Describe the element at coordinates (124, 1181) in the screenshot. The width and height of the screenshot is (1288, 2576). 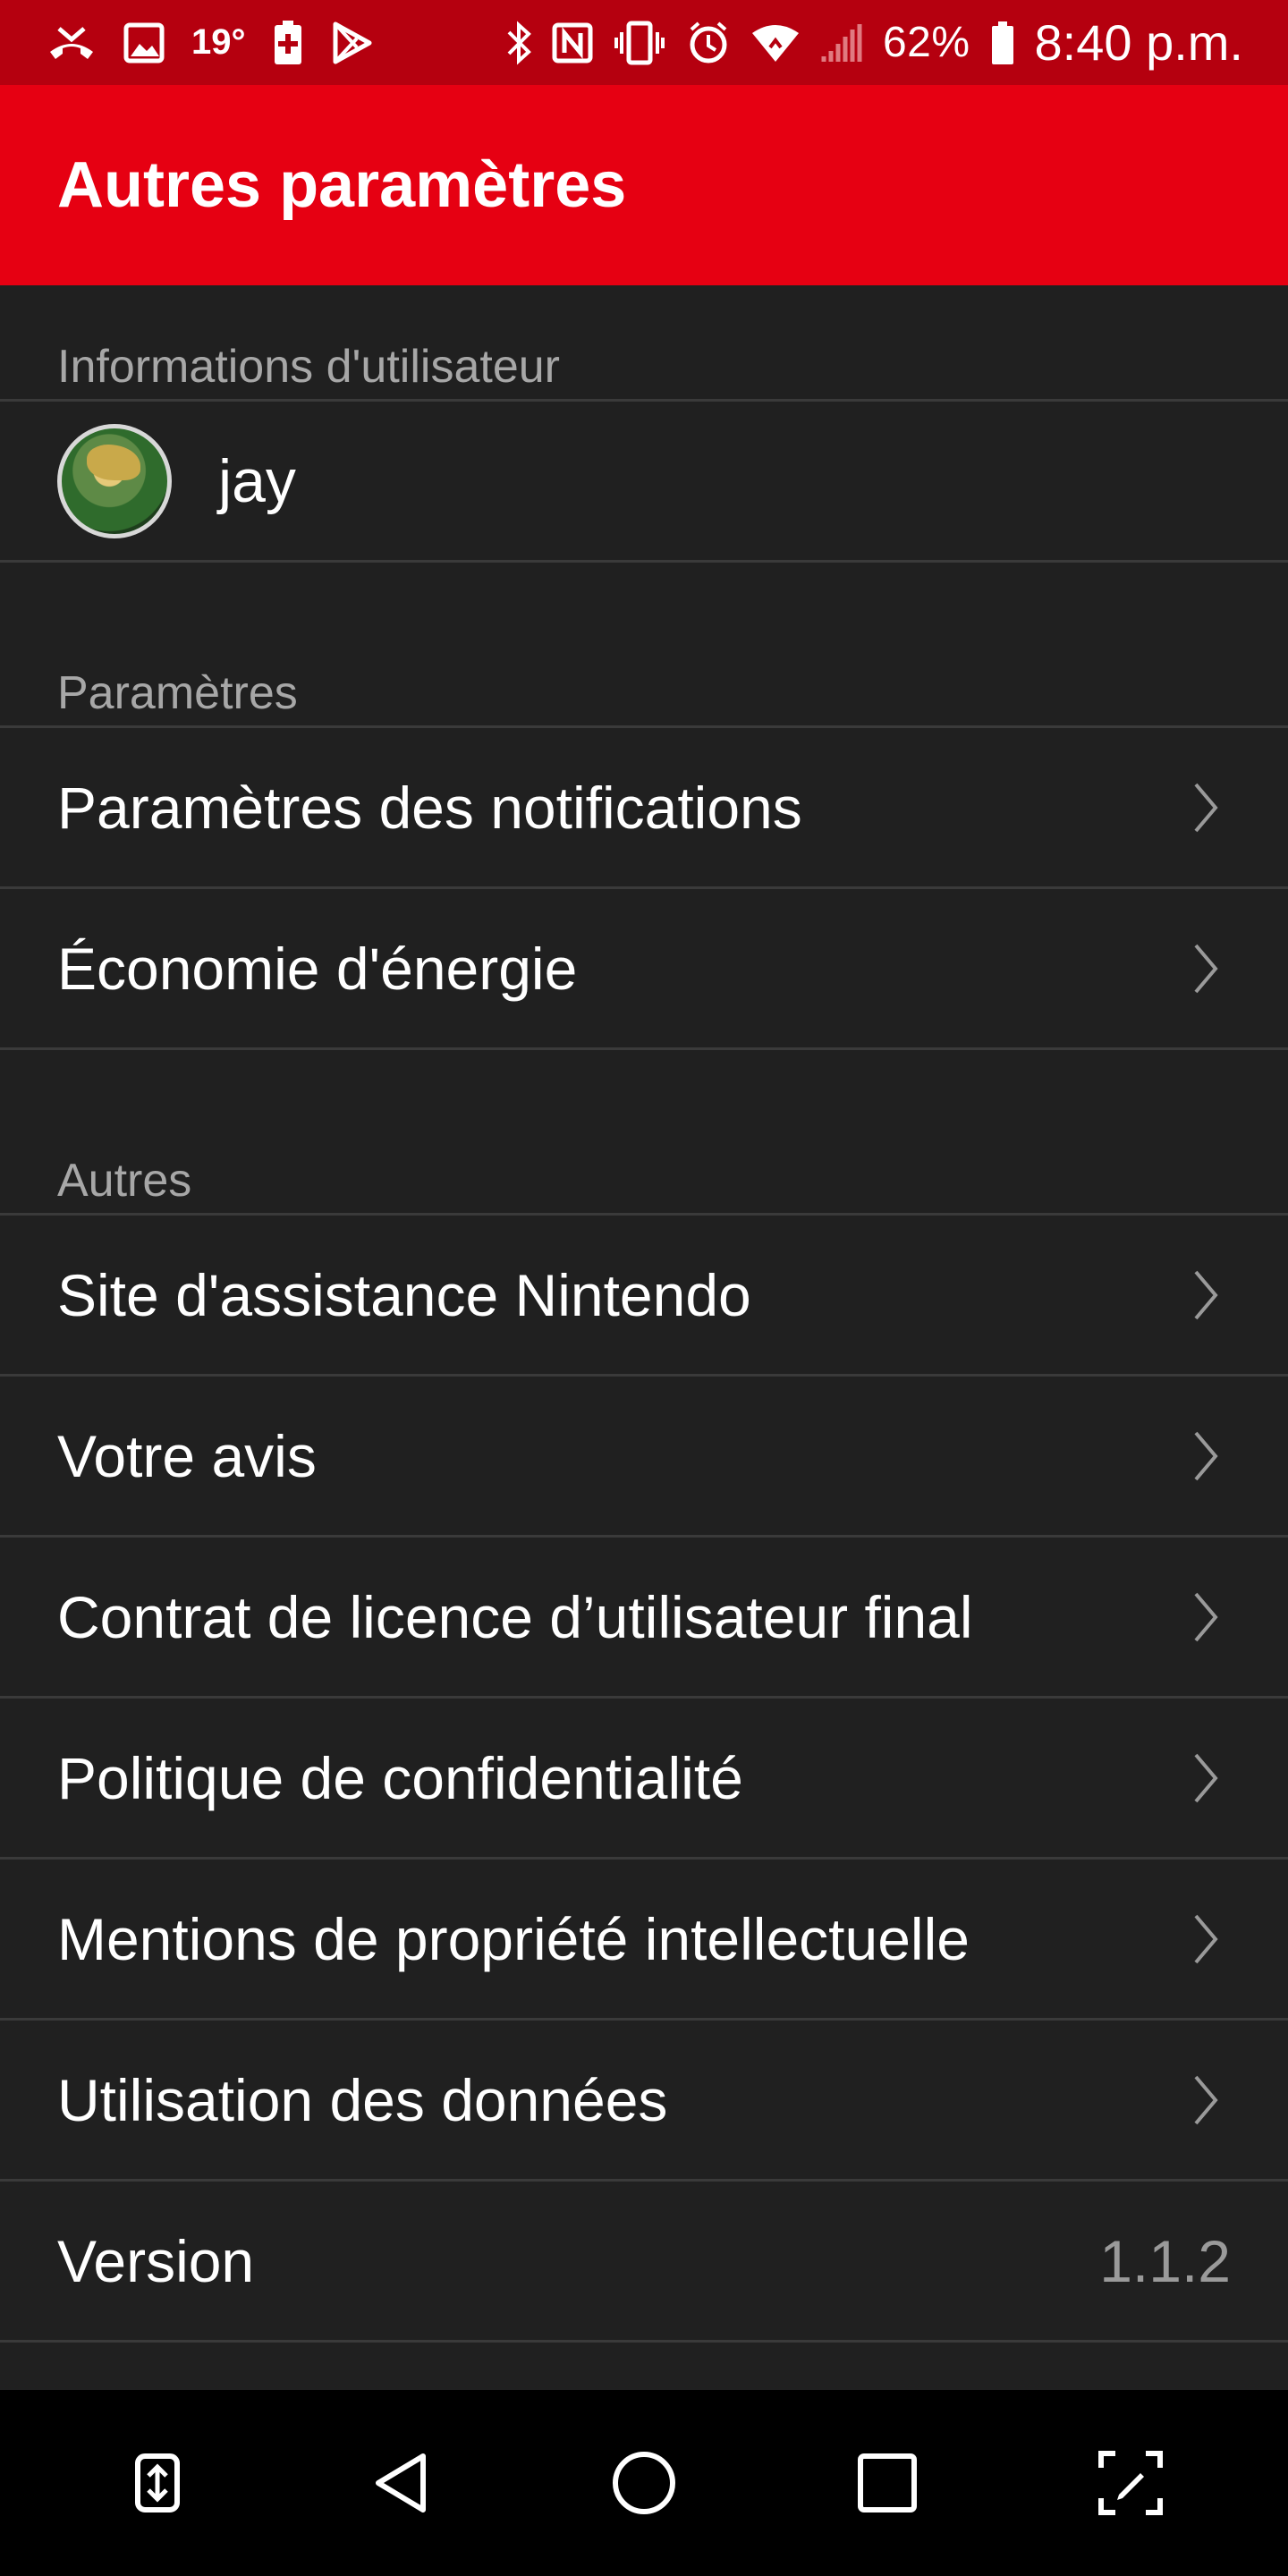
I see `section-header-label: Autres` at that location.